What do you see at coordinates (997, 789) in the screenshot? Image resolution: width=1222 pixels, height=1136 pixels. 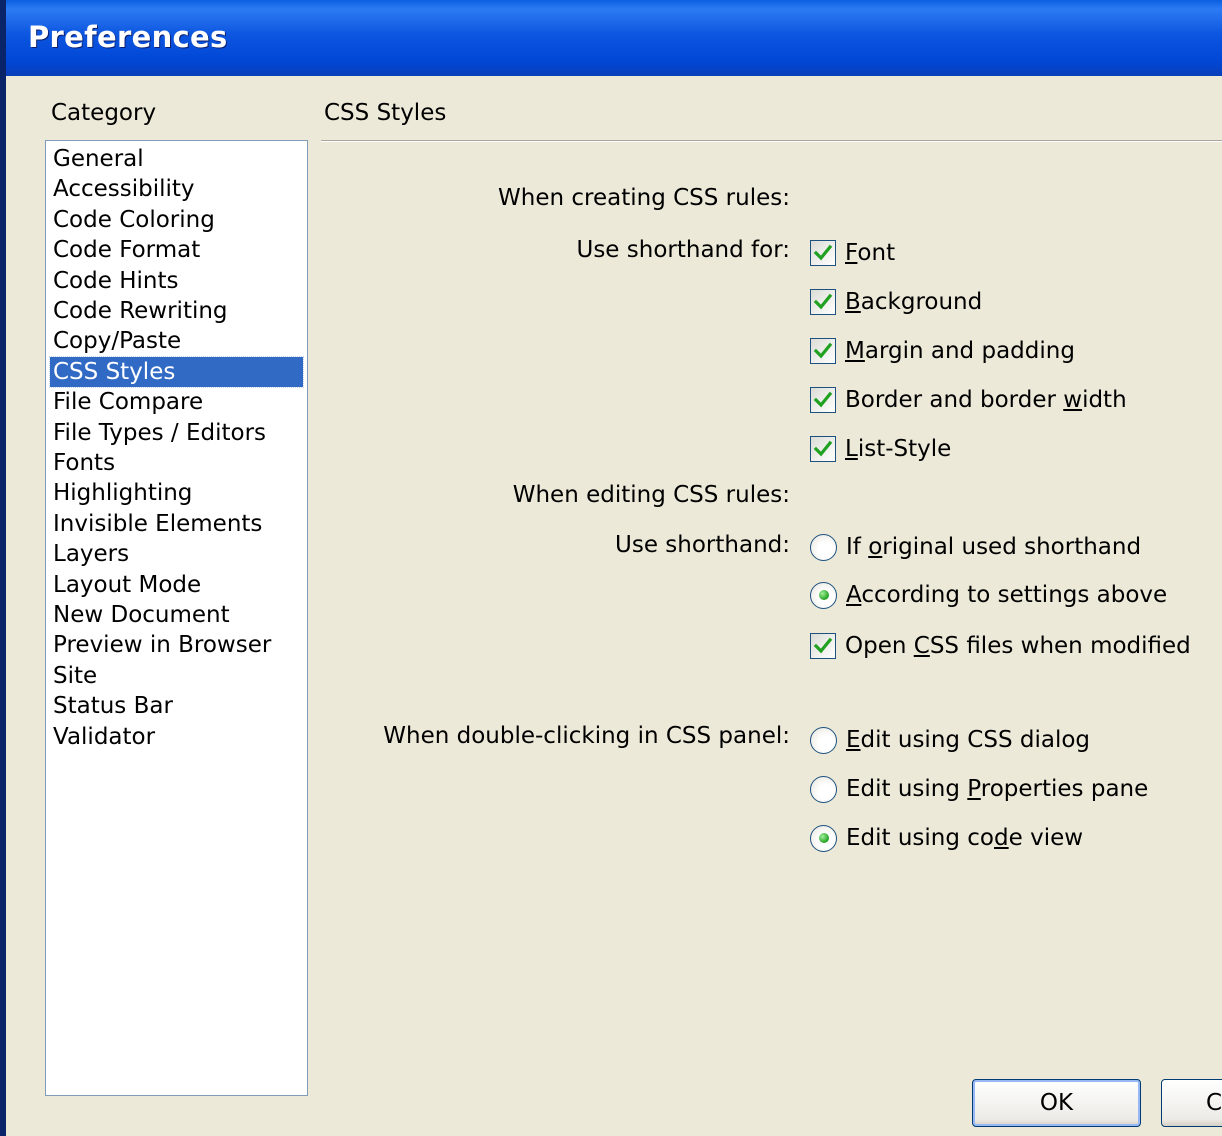 I see `option-label: Edit using Properties pane` at bounding box center [997, 789].